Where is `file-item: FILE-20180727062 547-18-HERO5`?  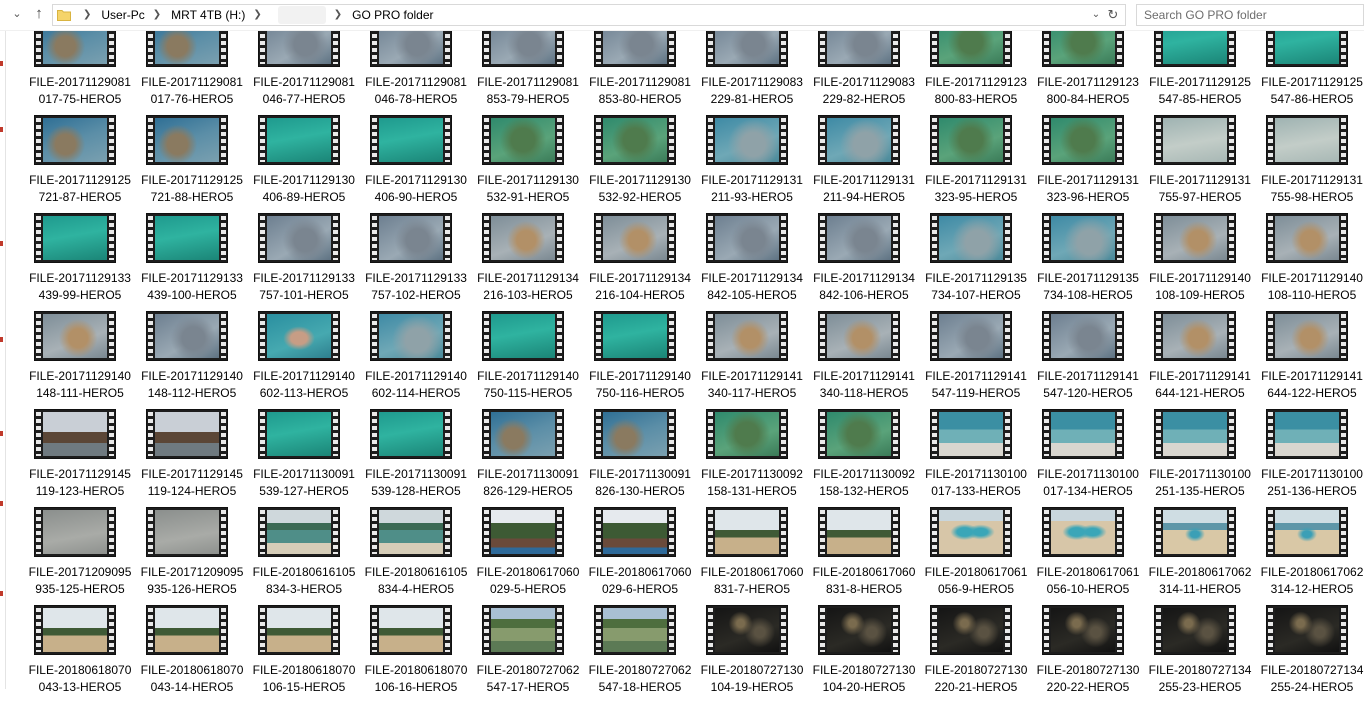
file-item: FILE-20180727062 547-18-HERO5 is located at coordinates (640, 654).